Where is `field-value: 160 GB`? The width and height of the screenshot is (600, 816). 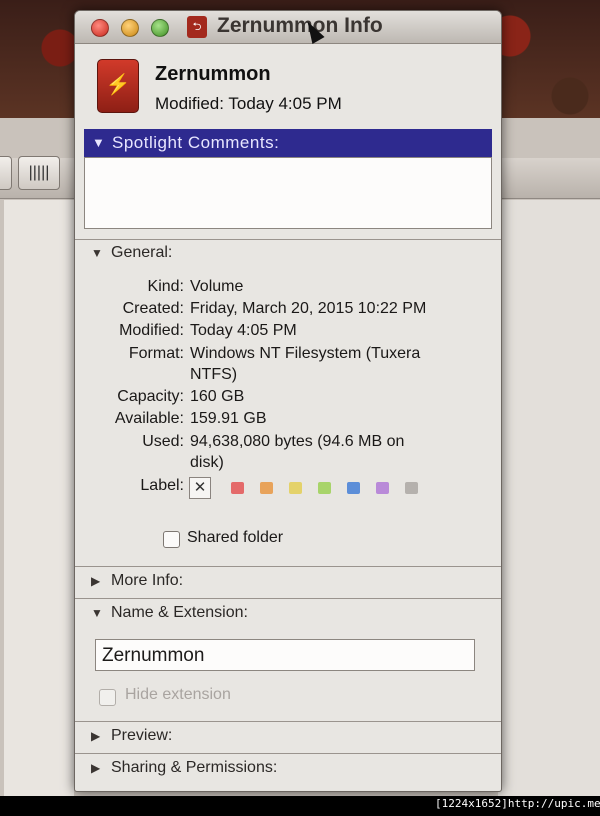 field-value: 160 GB is located at coordinates (217, 396).